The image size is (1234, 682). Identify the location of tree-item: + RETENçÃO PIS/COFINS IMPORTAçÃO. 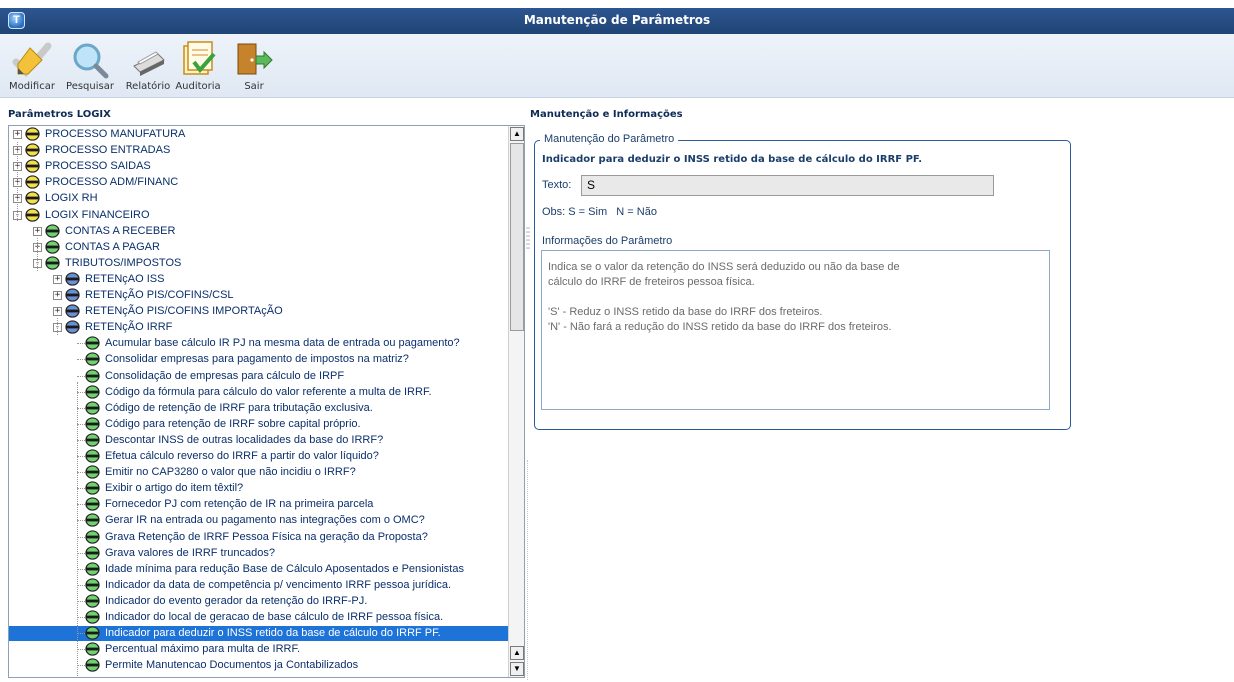
(259, 311).